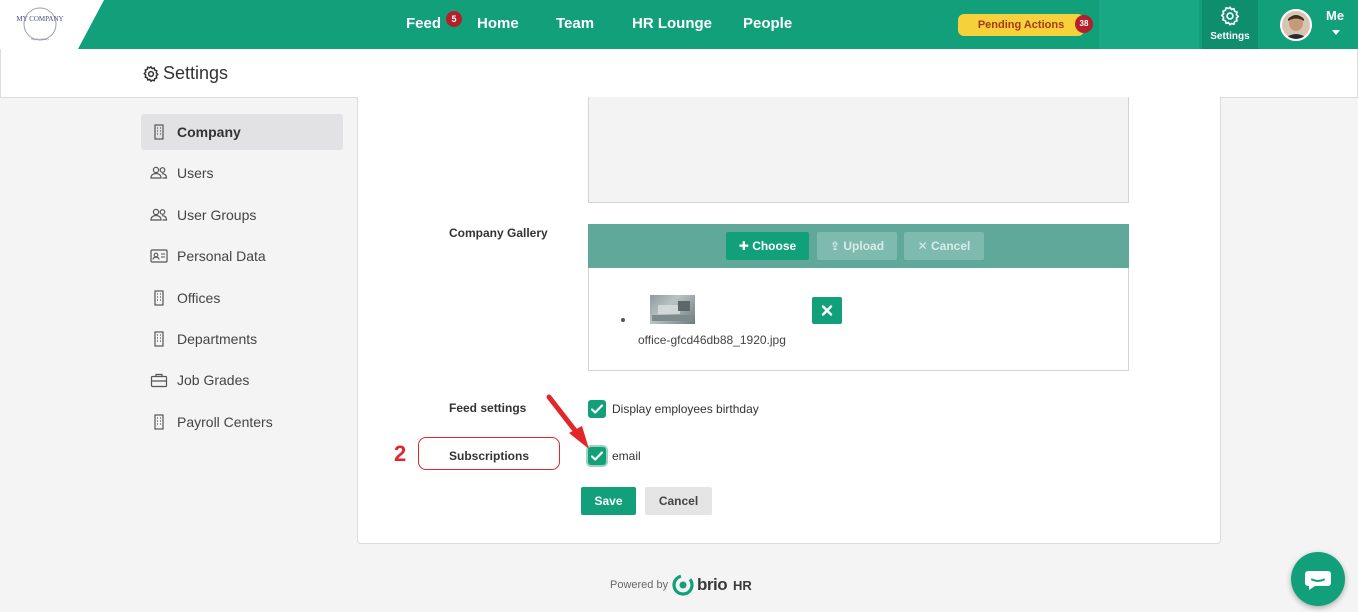 Image resolution: width=1358 pixels, height=612 pixels. What do you see at coordinates (159, 256) in the screenshot?
I see `id-card-icon` at bounding box center [159, 256].